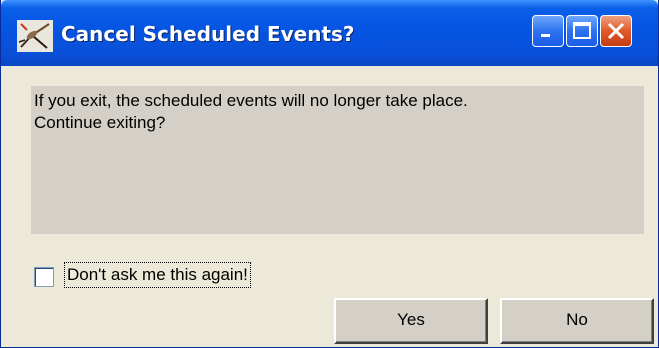  I want to click on maximize-icon, so click(582, 30).